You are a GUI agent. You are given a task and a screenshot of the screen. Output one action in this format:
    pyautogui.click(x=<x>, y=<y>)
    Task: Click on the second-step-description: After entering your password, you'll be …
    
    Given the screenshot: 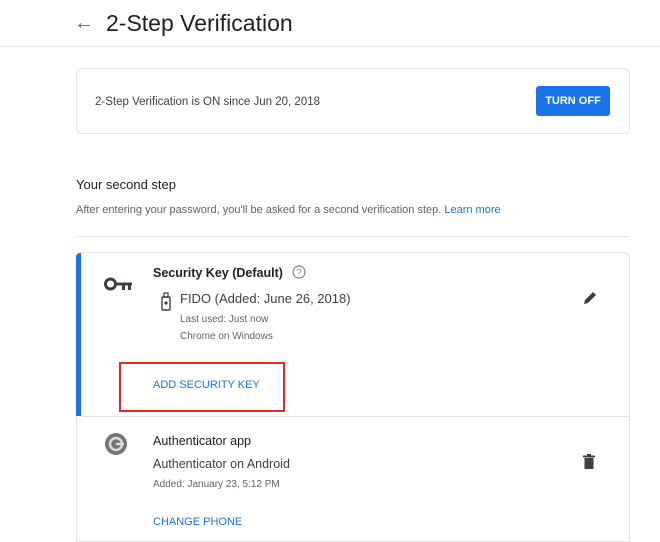 What is the action you would take?
    pyautogui.click(x=288, y=210)
    